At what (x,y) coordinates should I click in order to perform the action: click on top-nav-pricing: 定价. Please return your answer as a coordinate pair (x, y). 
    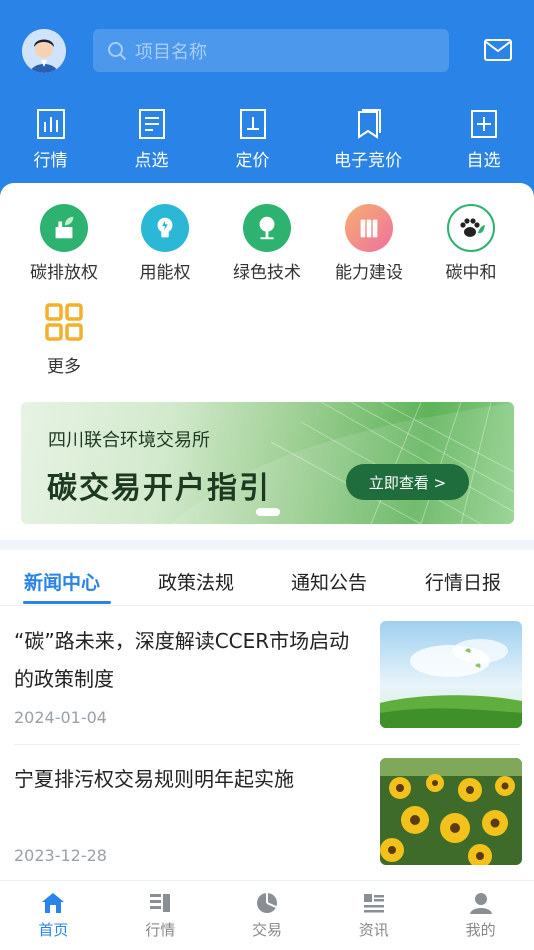
    Looking at the image, I should click on (252, 140).